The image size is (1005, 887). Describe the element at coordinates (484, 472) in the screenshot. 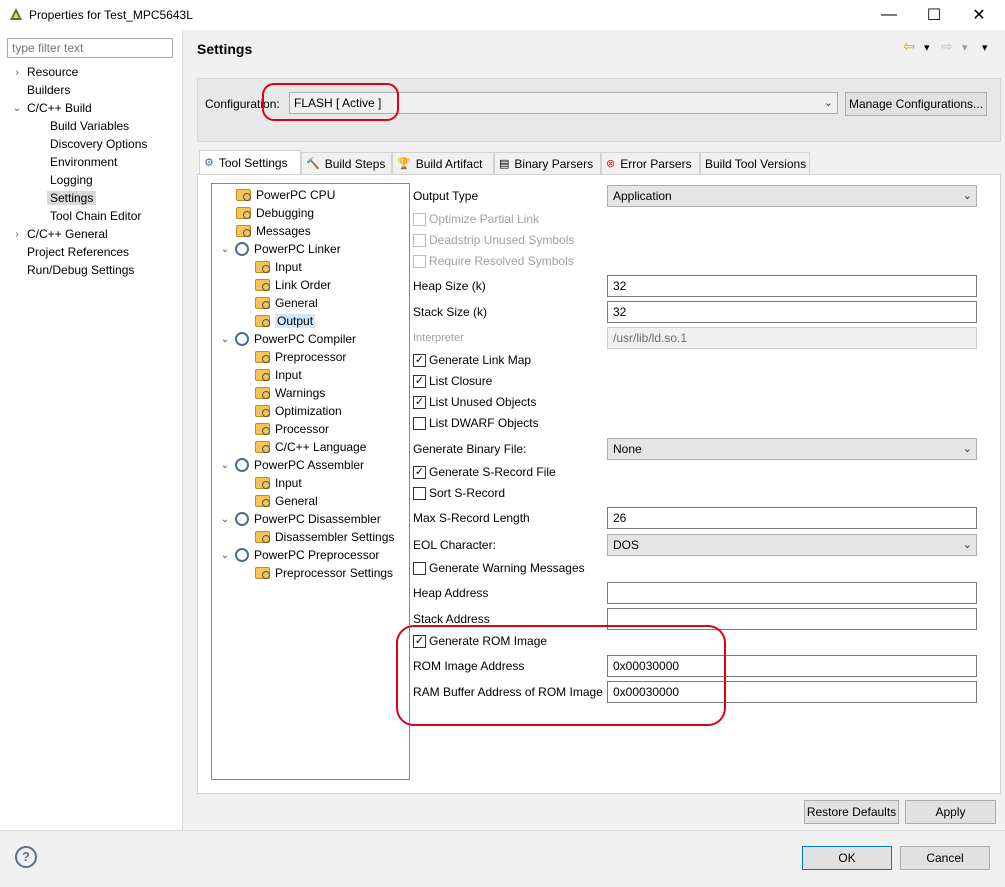

I see `generate-srecord-checkbox: ✓ Generate S-Record File` at that location.